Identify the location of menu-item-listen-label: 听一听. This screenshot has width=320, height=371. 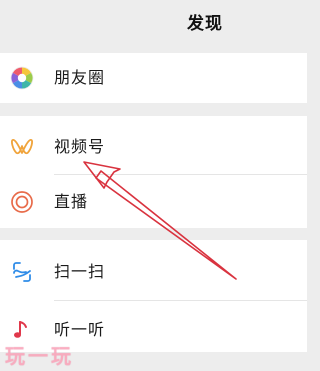
(80, 329).